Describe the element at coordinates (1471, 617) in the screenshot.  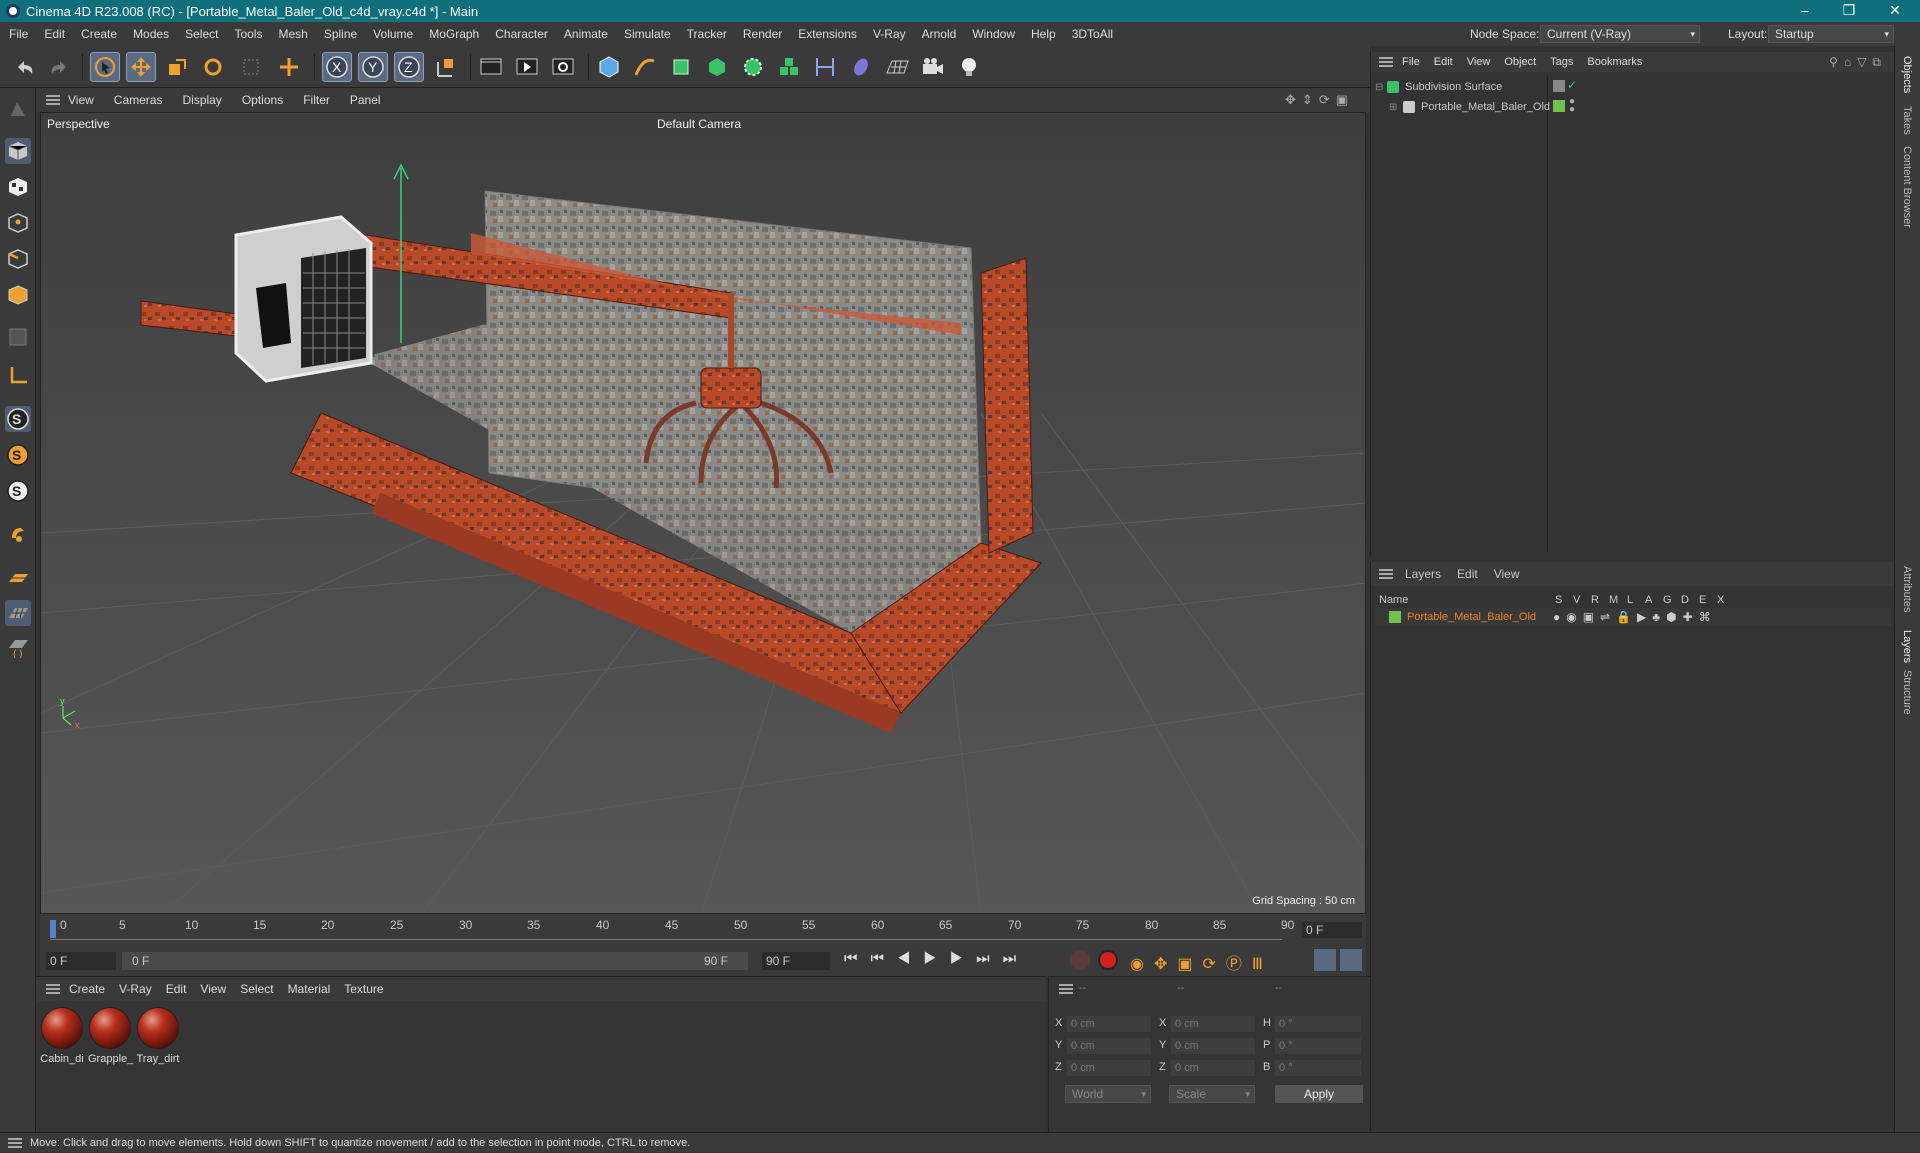
I see `layer-name: Portable_Metal_Baler_Old` at that location.